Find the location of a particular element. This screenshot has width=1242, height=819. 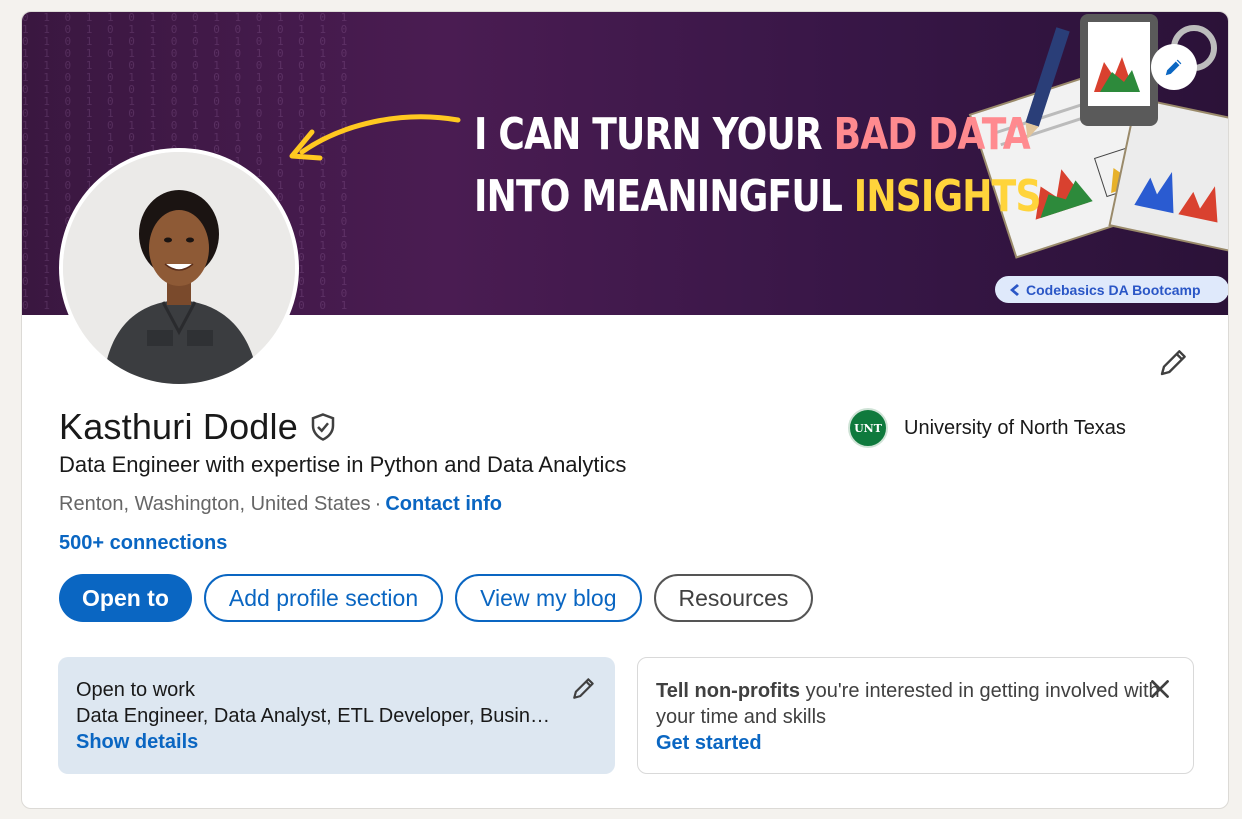

profile-location: Renton, Washington, United States is located at coordinates (215, 504).